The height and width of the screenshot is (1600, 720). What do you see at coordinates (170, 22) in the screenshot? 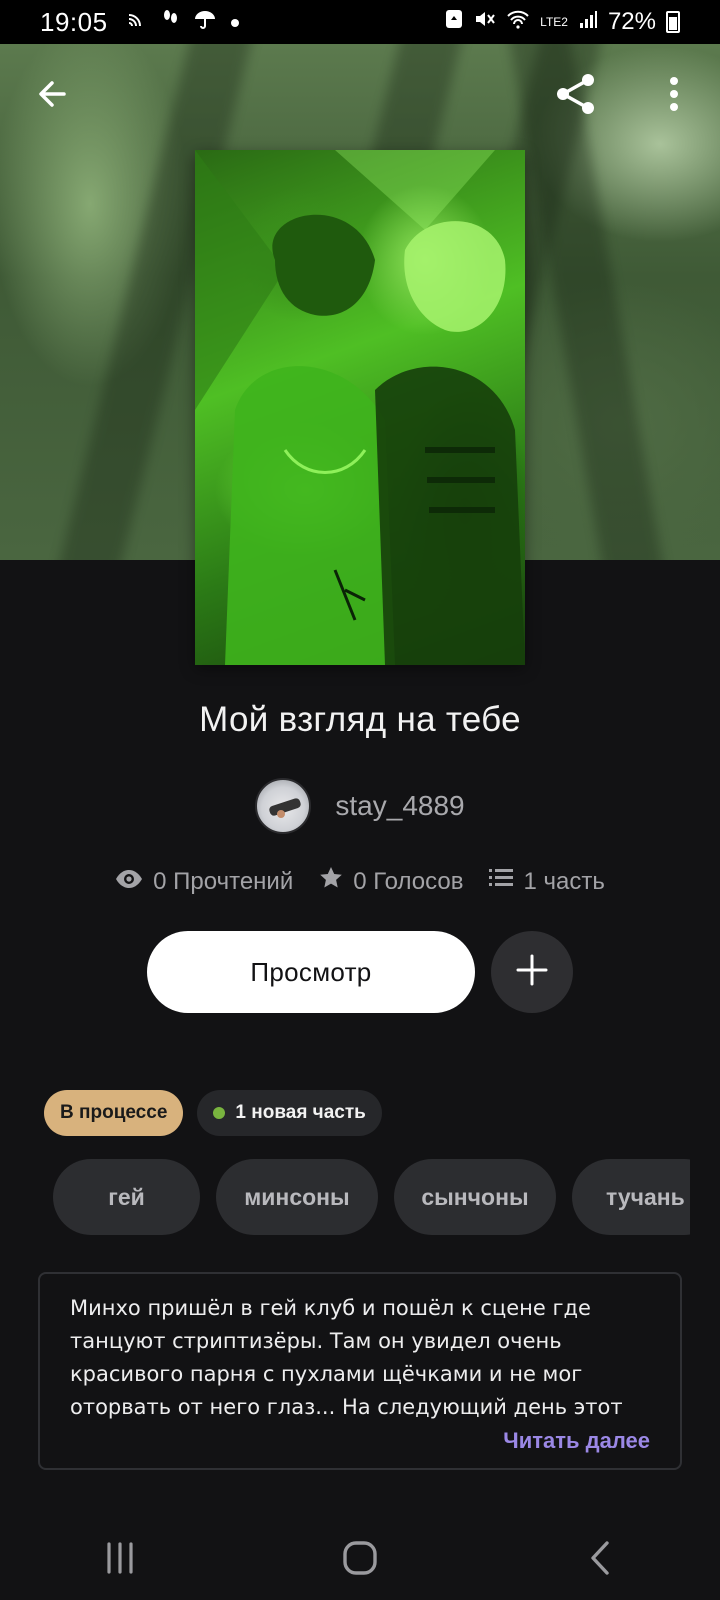
I see `footprint-icon` at bounding box center [170, 22].